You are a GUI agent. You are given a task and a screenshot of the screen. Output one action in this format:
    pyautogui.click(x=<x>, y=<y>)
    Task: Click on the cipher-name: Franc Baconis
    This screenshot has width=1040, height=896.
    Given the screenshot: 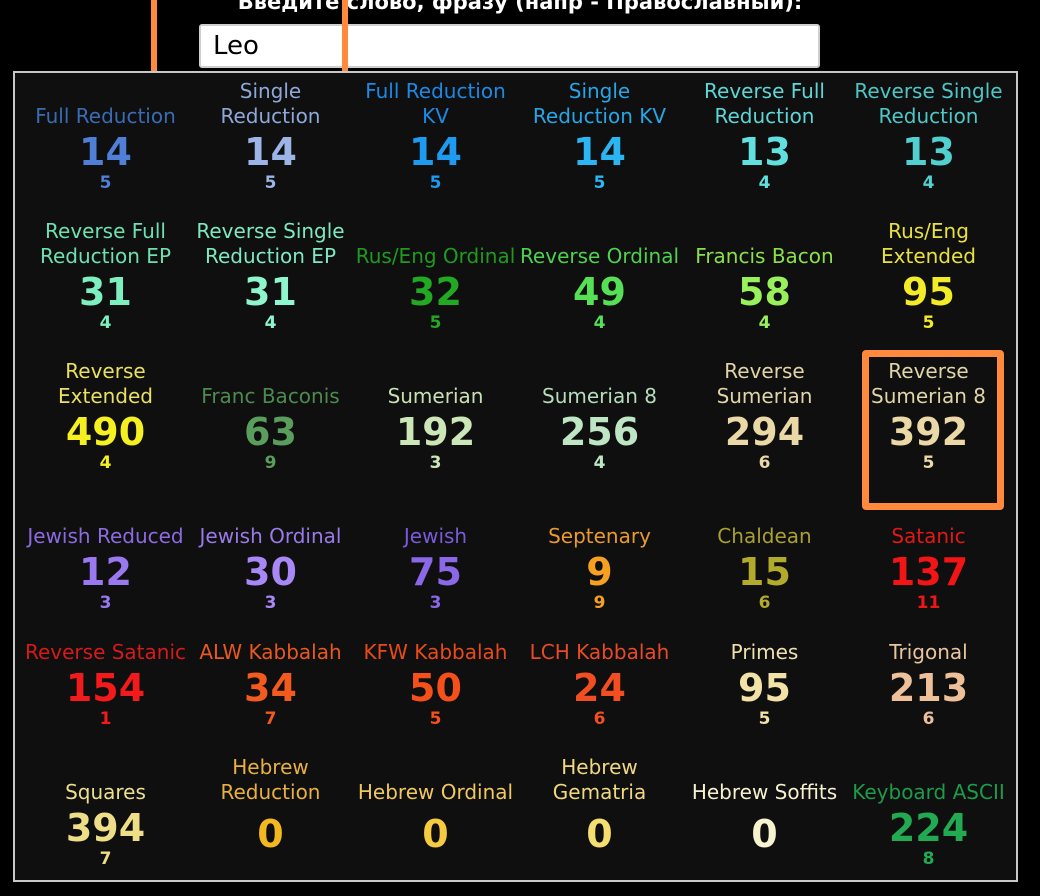 What is the action you would take?
    pyautogui.click(x=270, y=396)
    